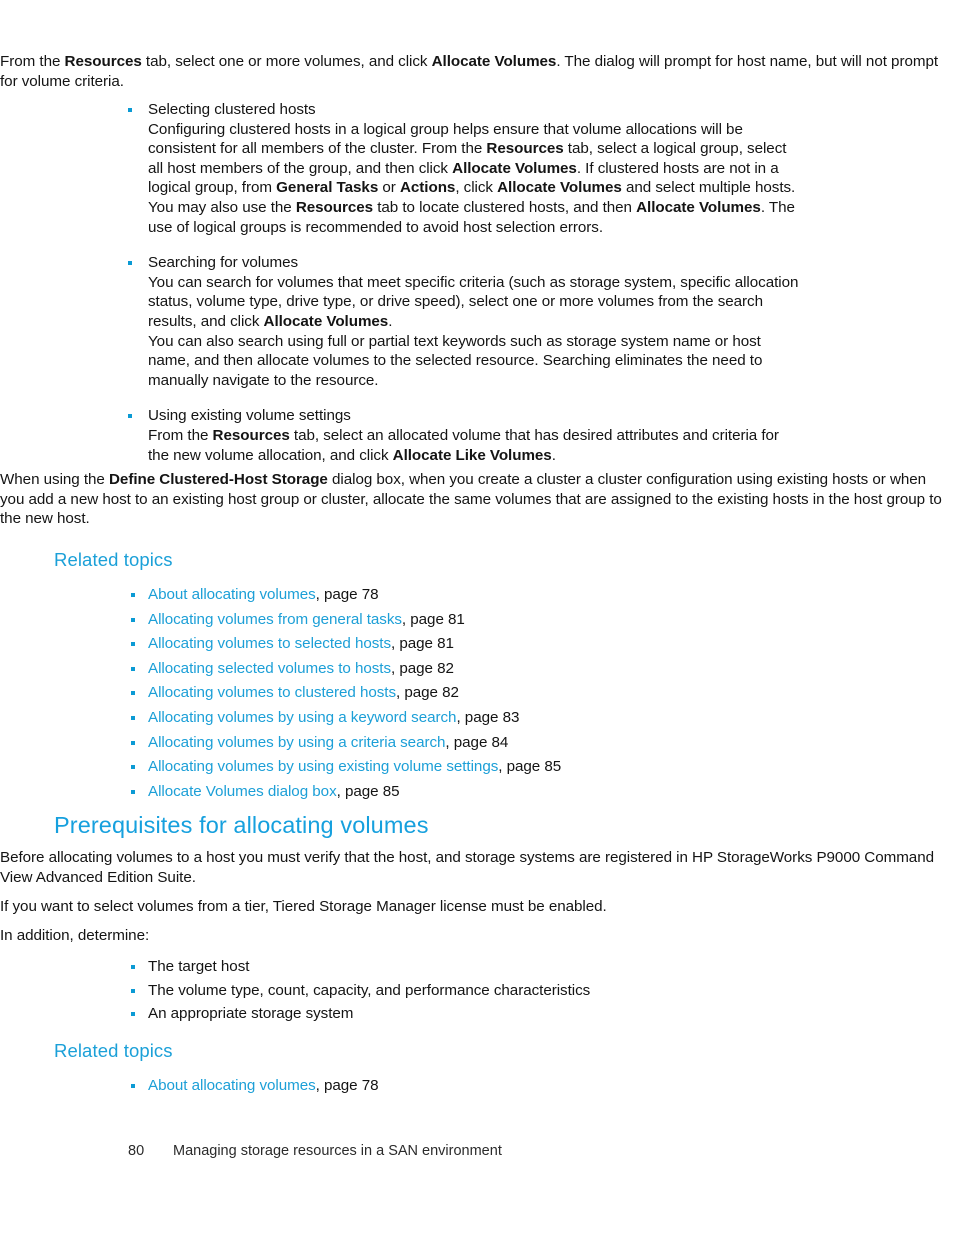  What do you see at coordinates (113, 559) in the screenshot?
I see `related-topics-1-heading: Related topics` at bounding box center [113, 559].